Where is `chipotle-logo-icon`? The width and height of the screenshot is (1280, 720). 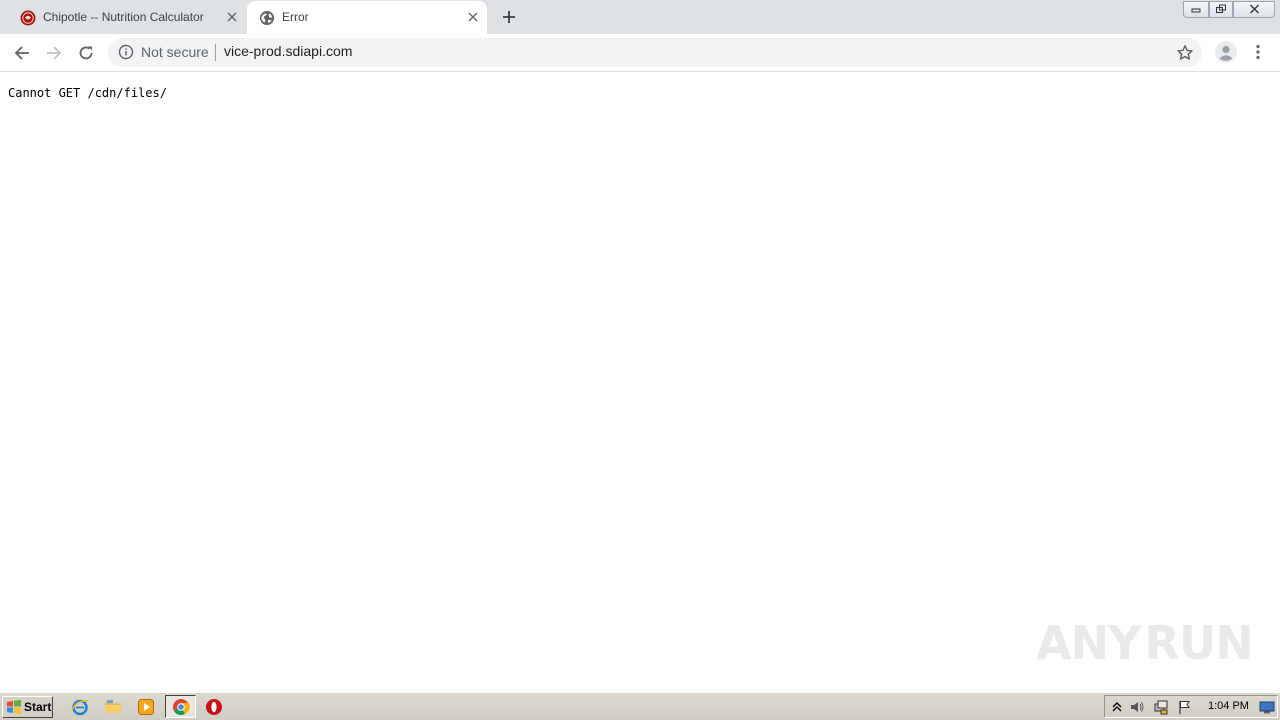 chipotle-logo-icon is located at coordinates (28, 18).